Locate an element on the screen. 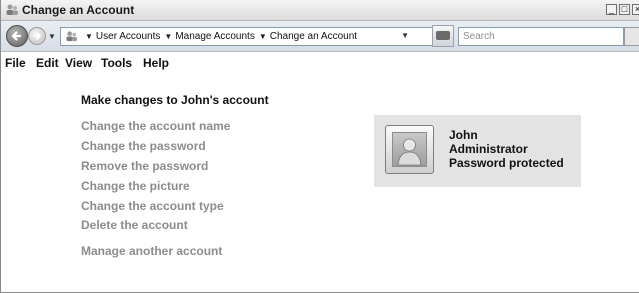  manage-another-account-link: Manage another account is located at coordinates (151, 251).